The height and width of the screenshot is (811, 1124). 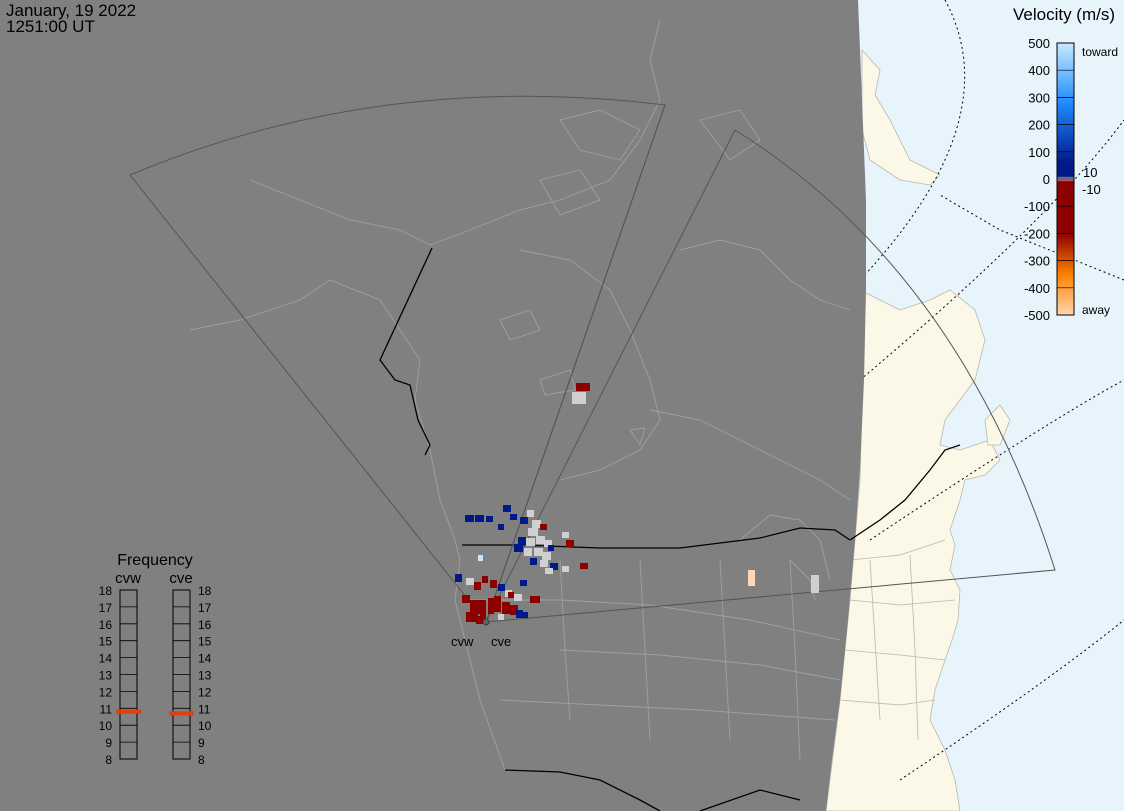 I want to click on frequency-tick-label-right: 13, so click(x=205, y=676).